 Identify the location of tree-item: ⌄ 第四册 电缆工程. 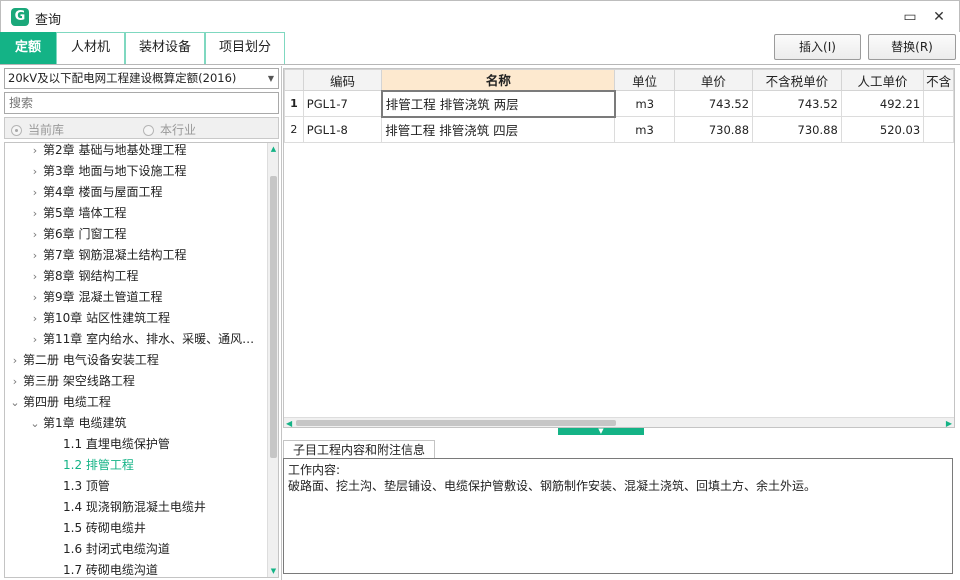
(136, 402).